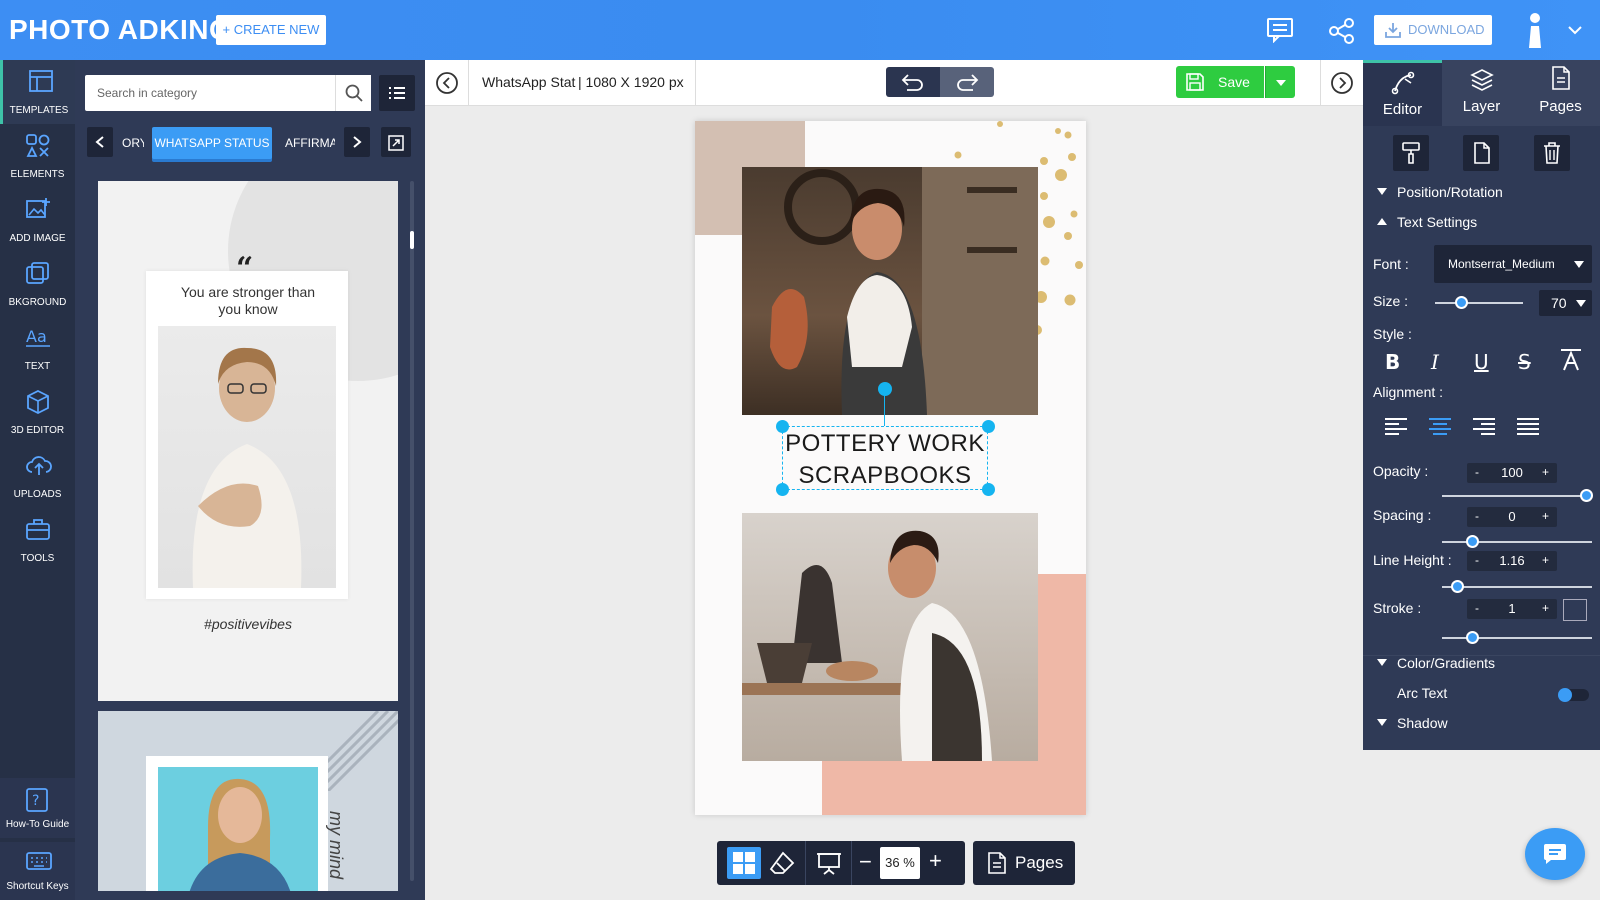  Describe the element at coordinates (447, 83) in the screenshot. I see `collapse-left-button` at that location.